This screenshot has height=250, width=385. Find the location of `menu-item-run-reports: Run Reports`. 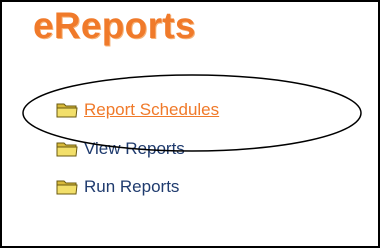

menu-item-run-reports: Run Reports is located at coordinates (117, 187).